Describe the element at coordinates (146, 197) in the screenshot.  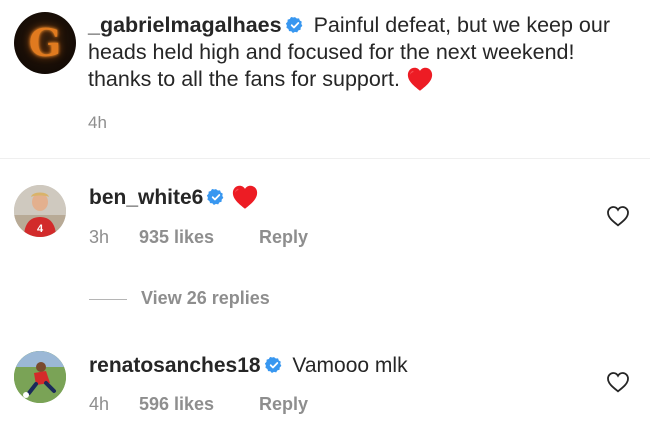
I see `comment-username: ben_white6` at that location.